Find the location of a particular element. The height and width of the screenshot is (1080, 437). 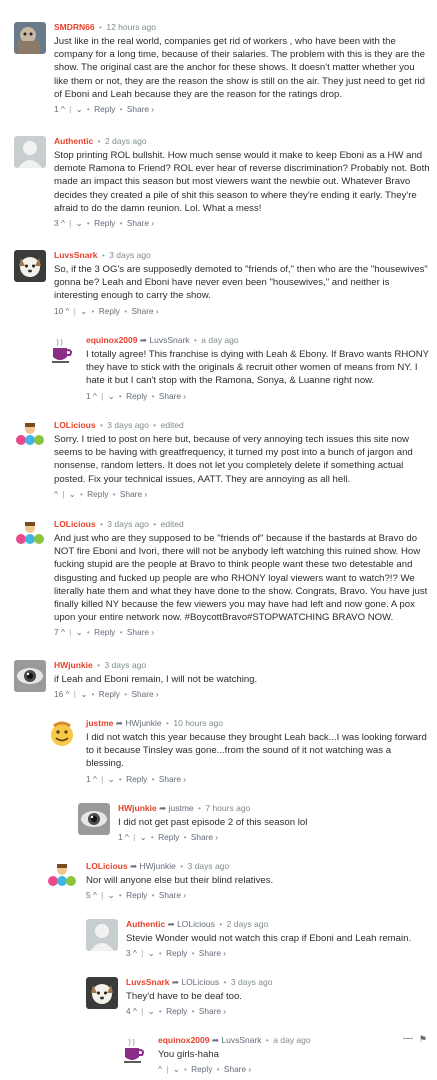

author-name: justme is located at coordinates (99, 723).